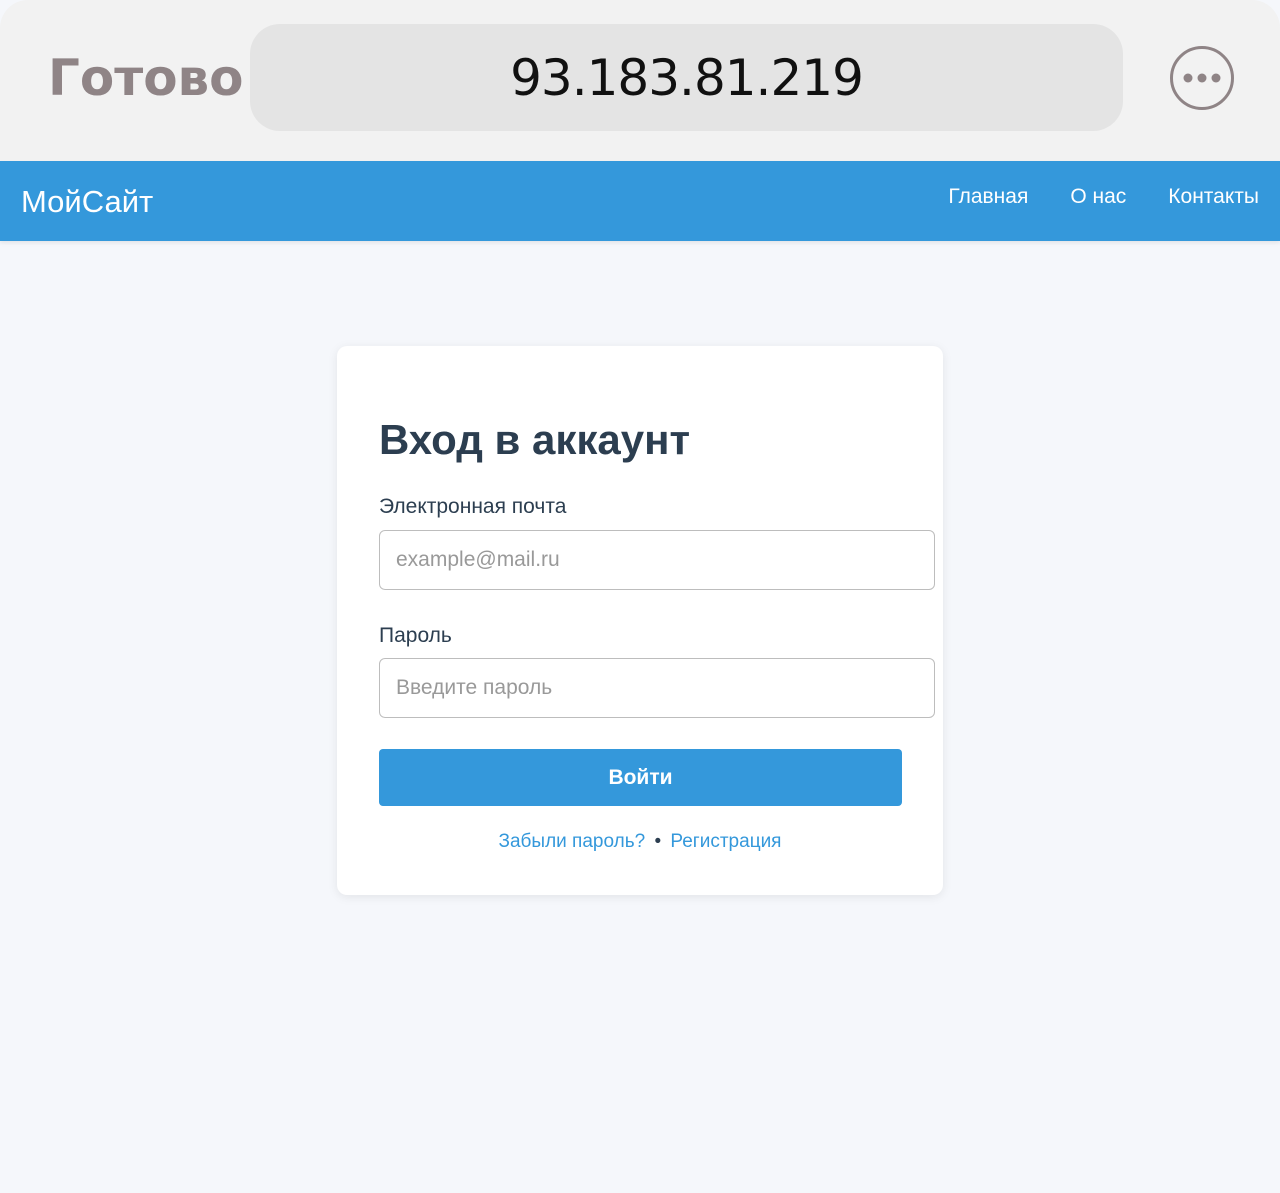 The width and height of the screenshot is (1280, 1193). I want to click on nav-link-about: О нас, so click(1098, 197).